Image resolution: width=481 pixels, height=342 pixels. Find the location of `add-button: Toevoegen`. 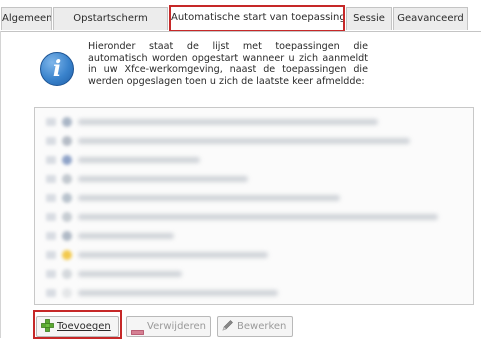

add-button: Toevoegen is located at coordinates (77, 326).